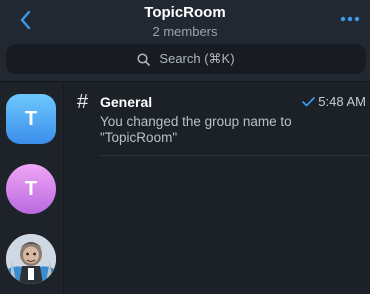 The image size is (370, 294). I want to click on more-dots-icon, so click(350, 19).